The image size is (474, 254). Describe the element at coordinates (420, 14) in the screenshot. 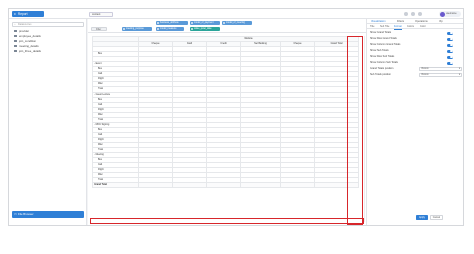

I see `settings-icon` at that location.